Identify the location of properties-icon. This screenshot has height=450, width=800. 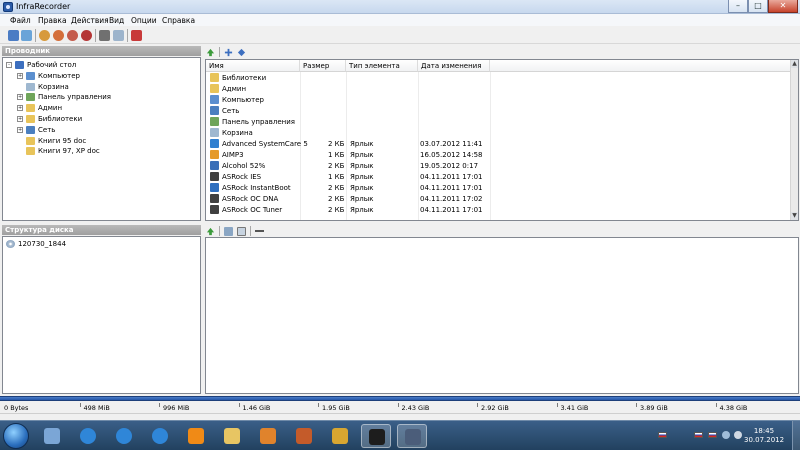
(136, 35).